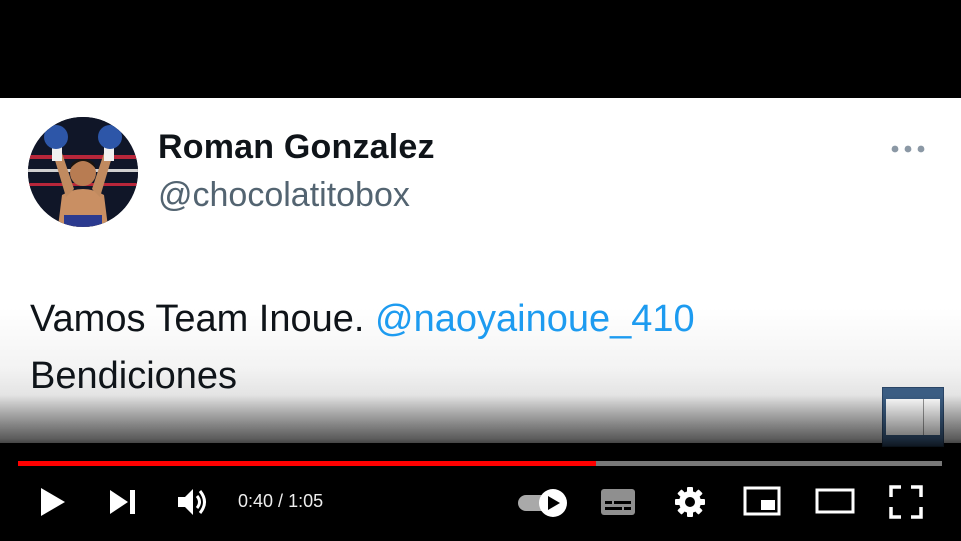 The height and width of the screenshot is (541, 961). Describe the element at coordinates (197, 319) in the screenshot. I see `tweet-text-part: Vamos Team Inoue.` at that location.